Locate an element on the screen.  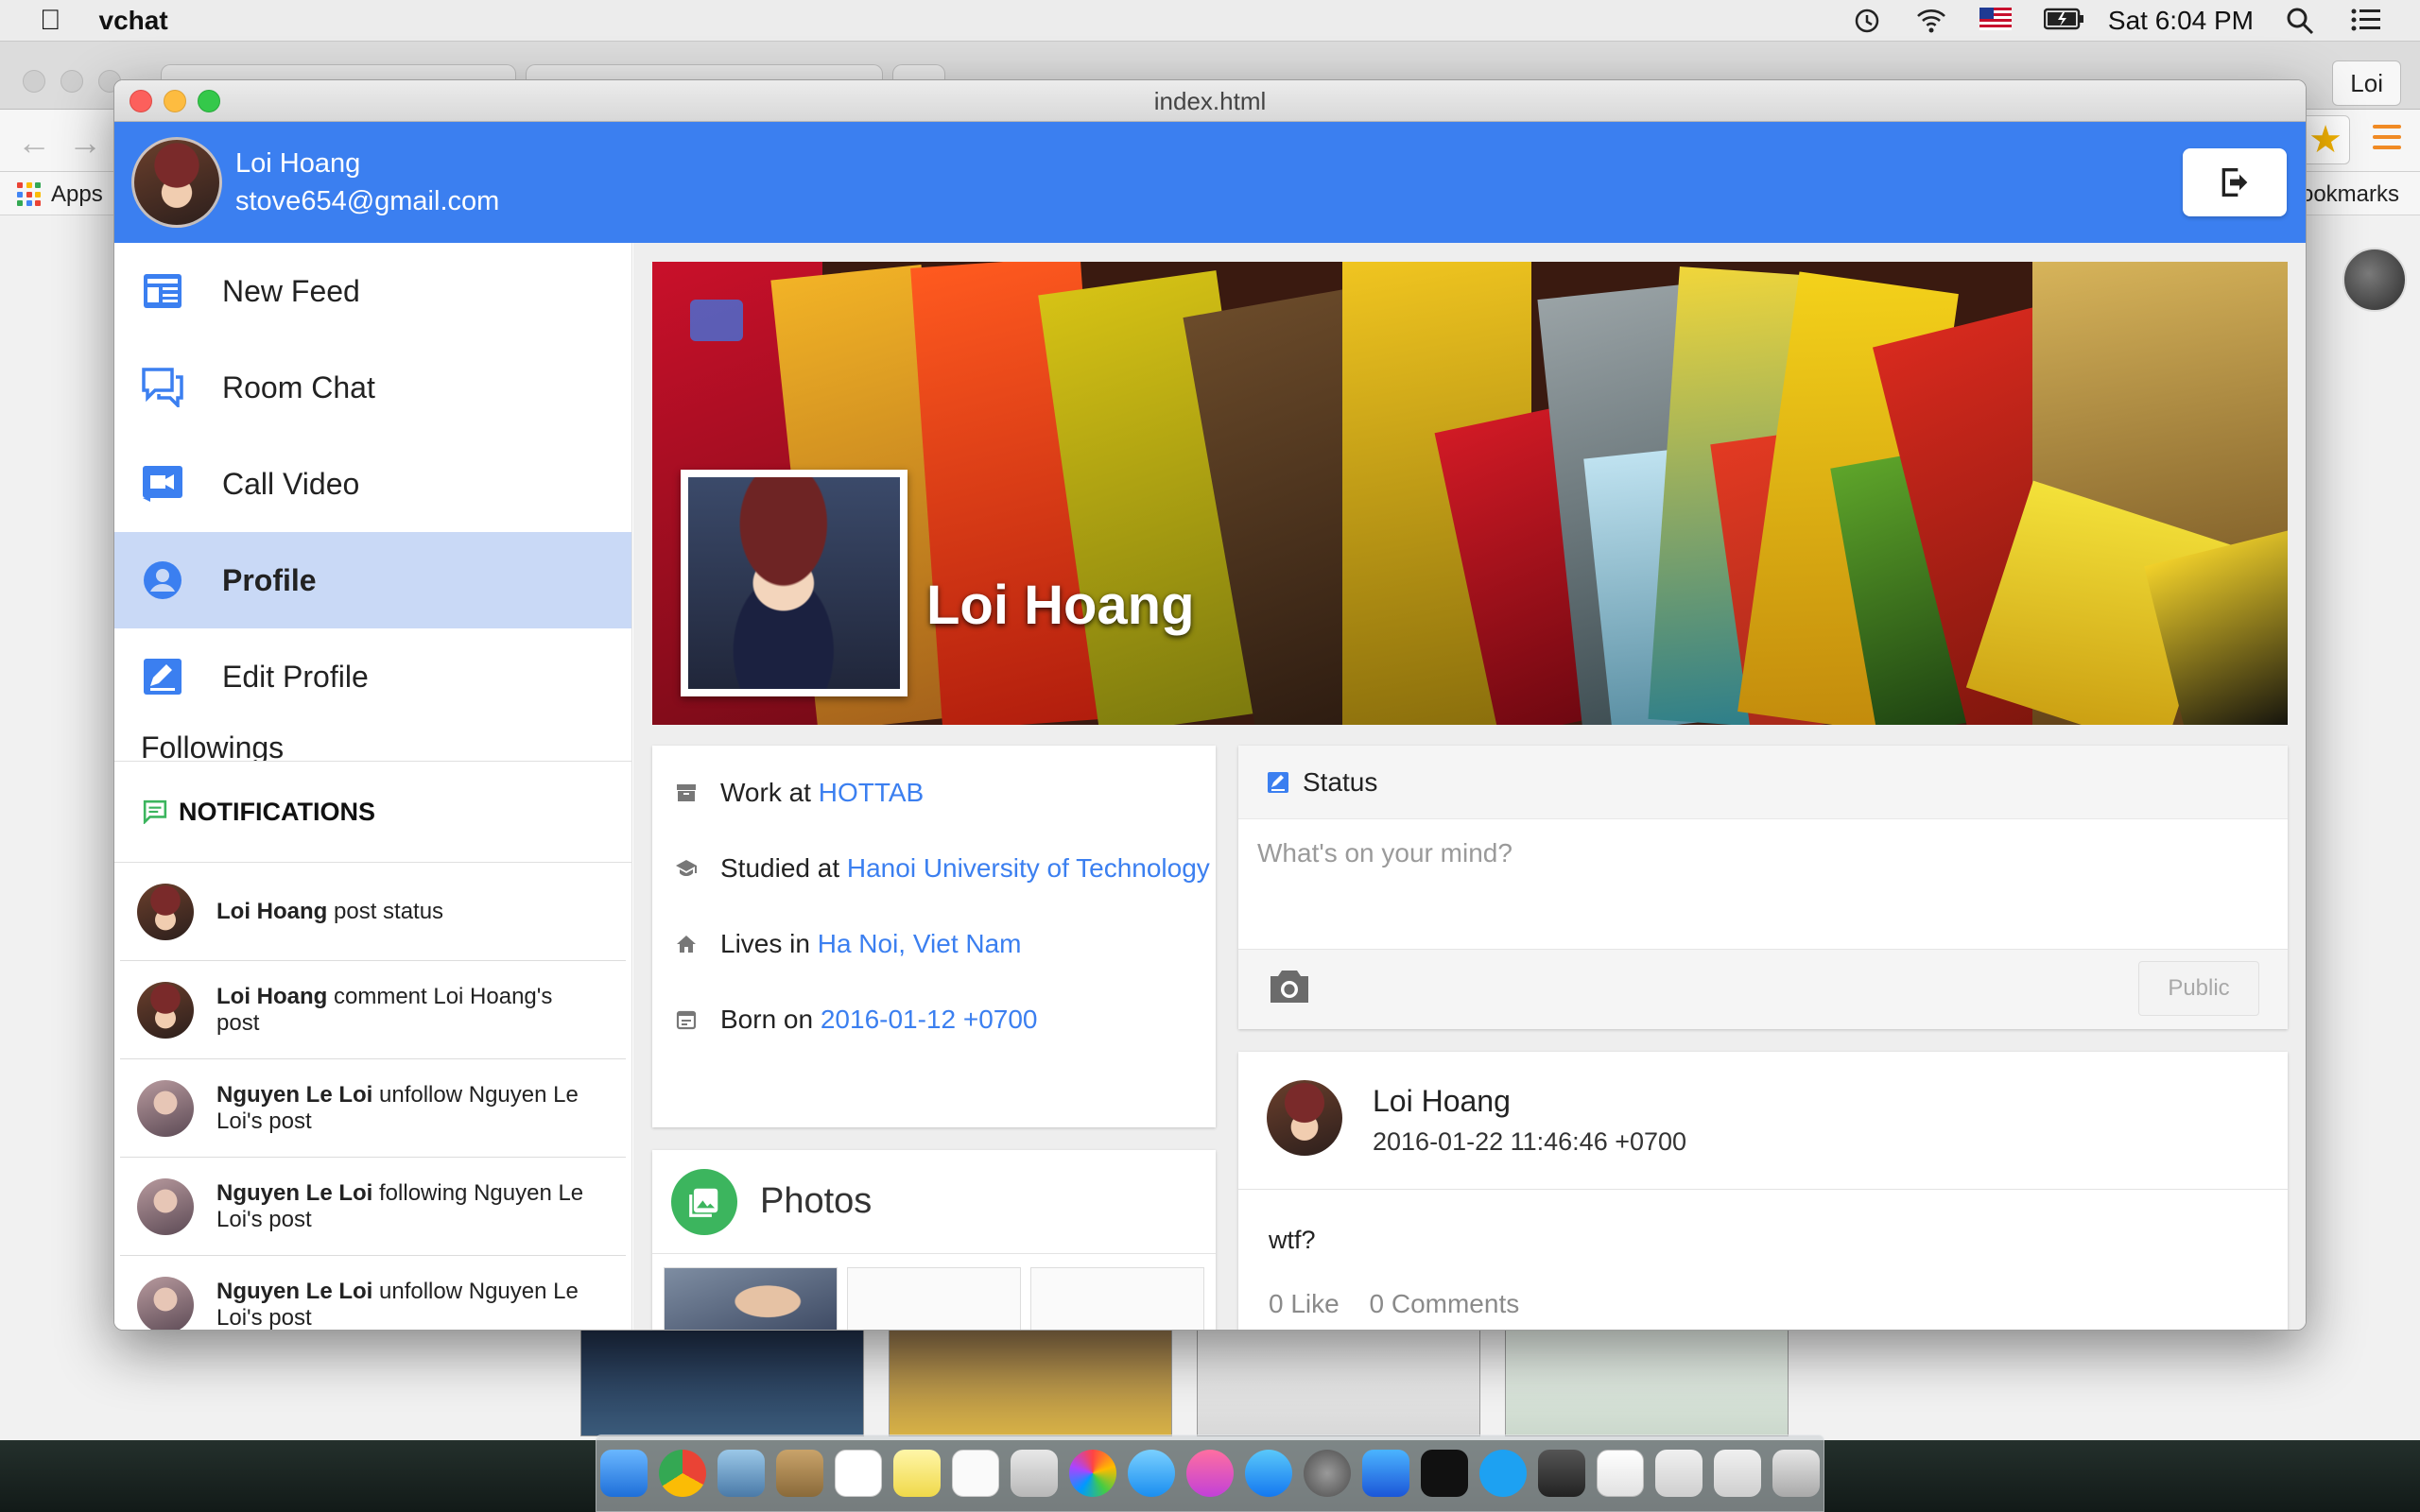
apps-shortcut: Apps is located at coordinates (60, 194).